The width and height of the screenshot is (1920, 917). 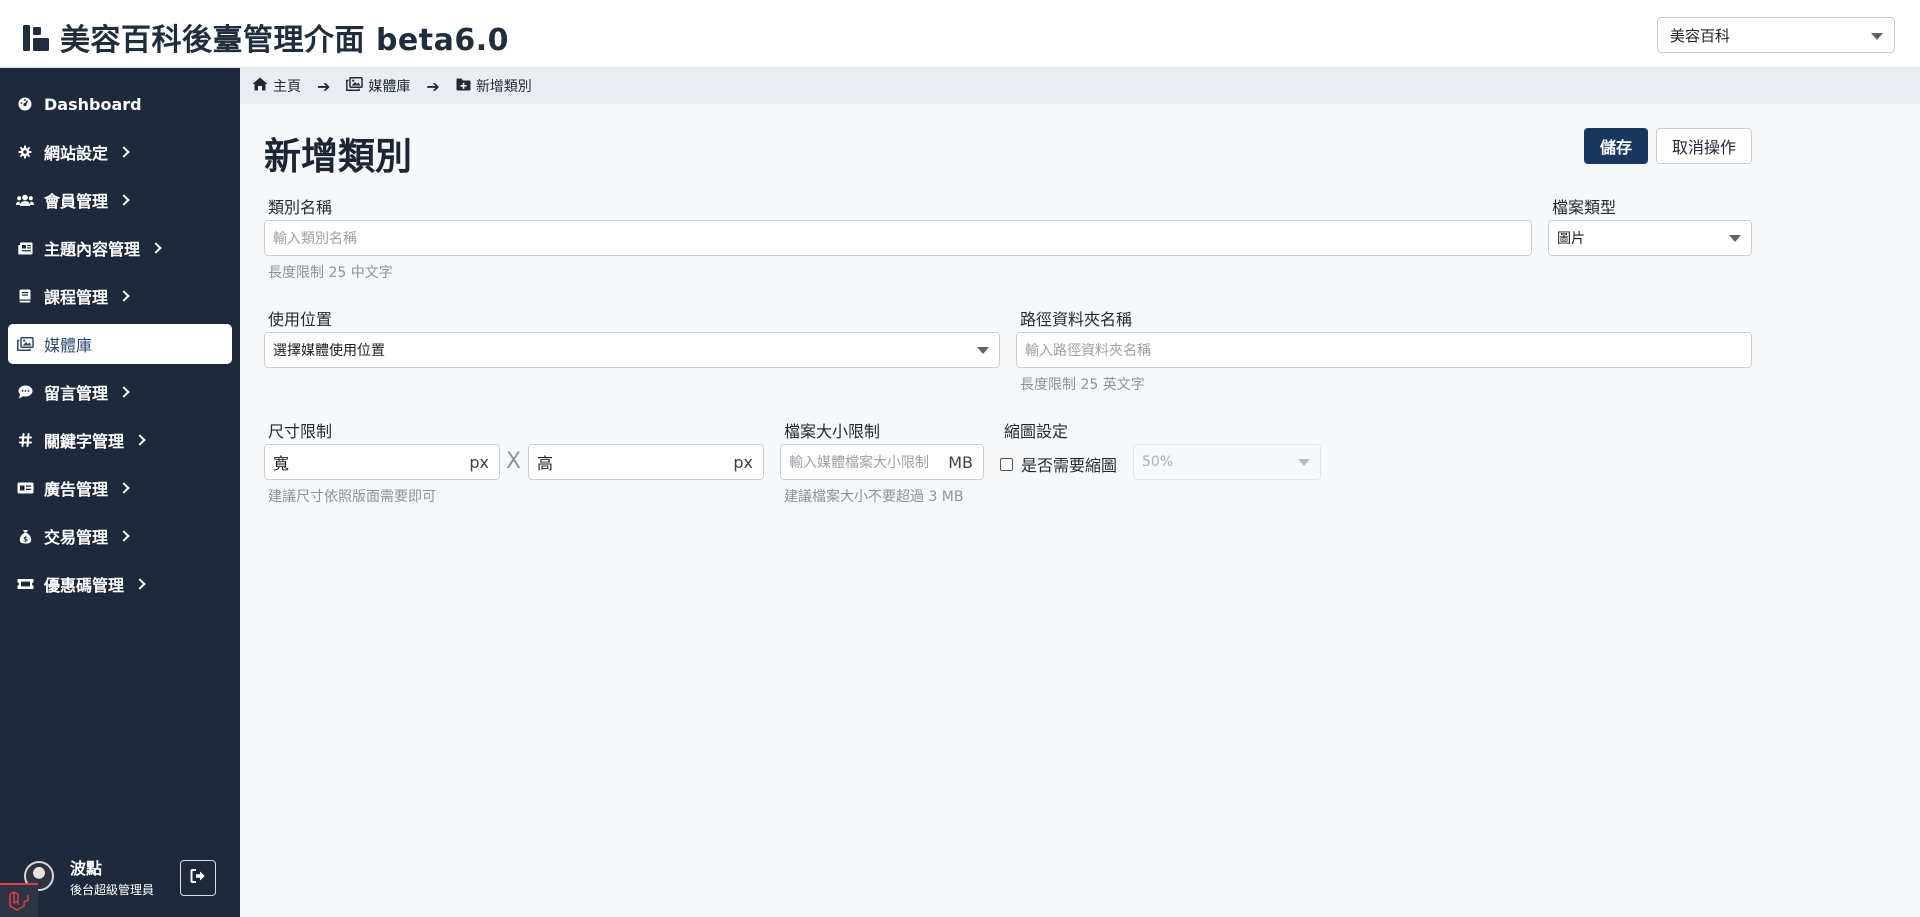 I want to click on sidebar-item-label: 優惠碼管理, so click(x=84, y=585).